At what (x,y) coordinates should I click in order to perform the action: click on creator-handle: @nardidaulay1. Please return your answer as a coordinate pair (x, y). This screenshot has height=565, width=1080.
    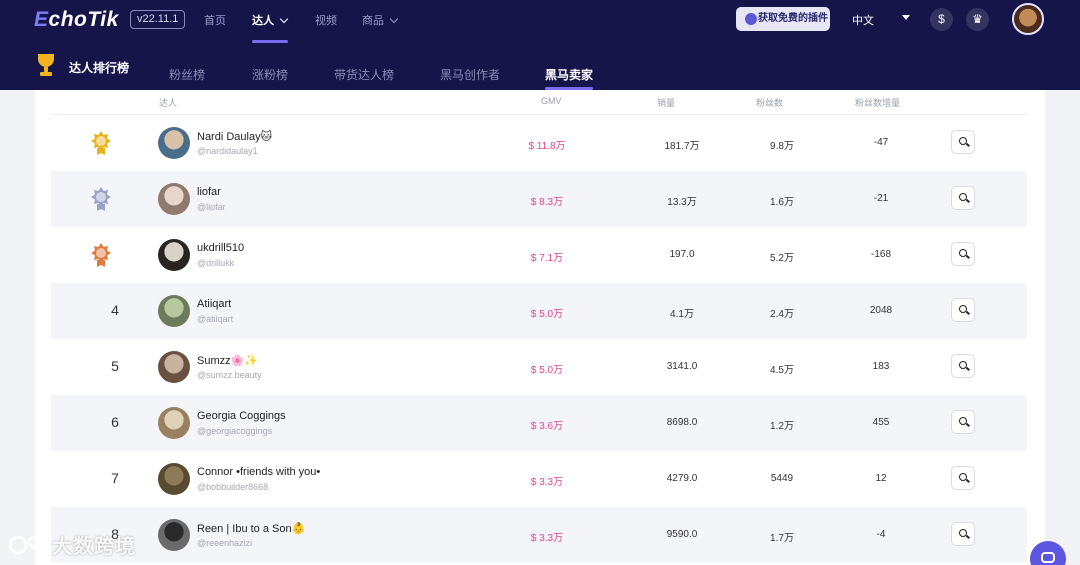
    Looking at the image, I should click on (227, 151).